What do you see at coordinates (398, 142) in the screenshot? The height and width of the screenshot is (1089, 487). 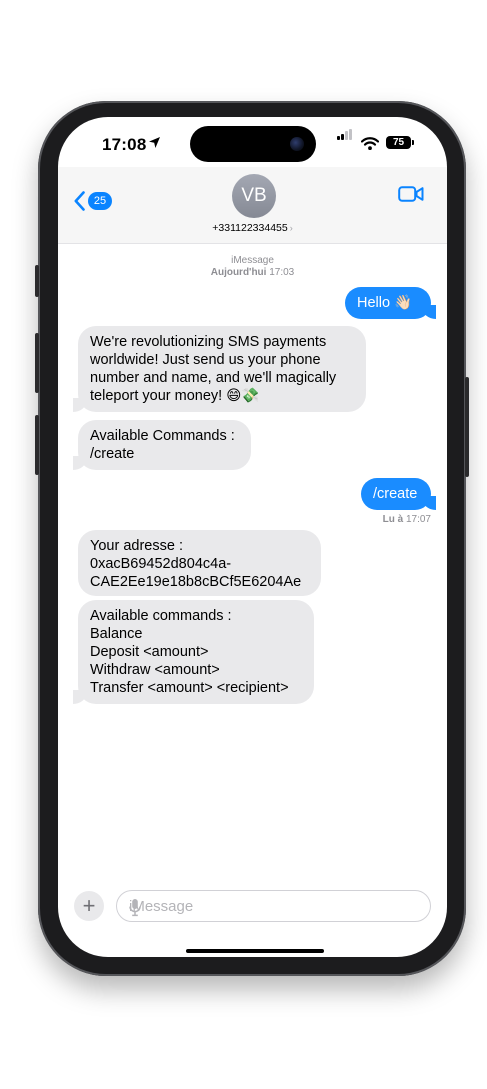 I see `battery-icon: 75` at bounding box center [398, 142].